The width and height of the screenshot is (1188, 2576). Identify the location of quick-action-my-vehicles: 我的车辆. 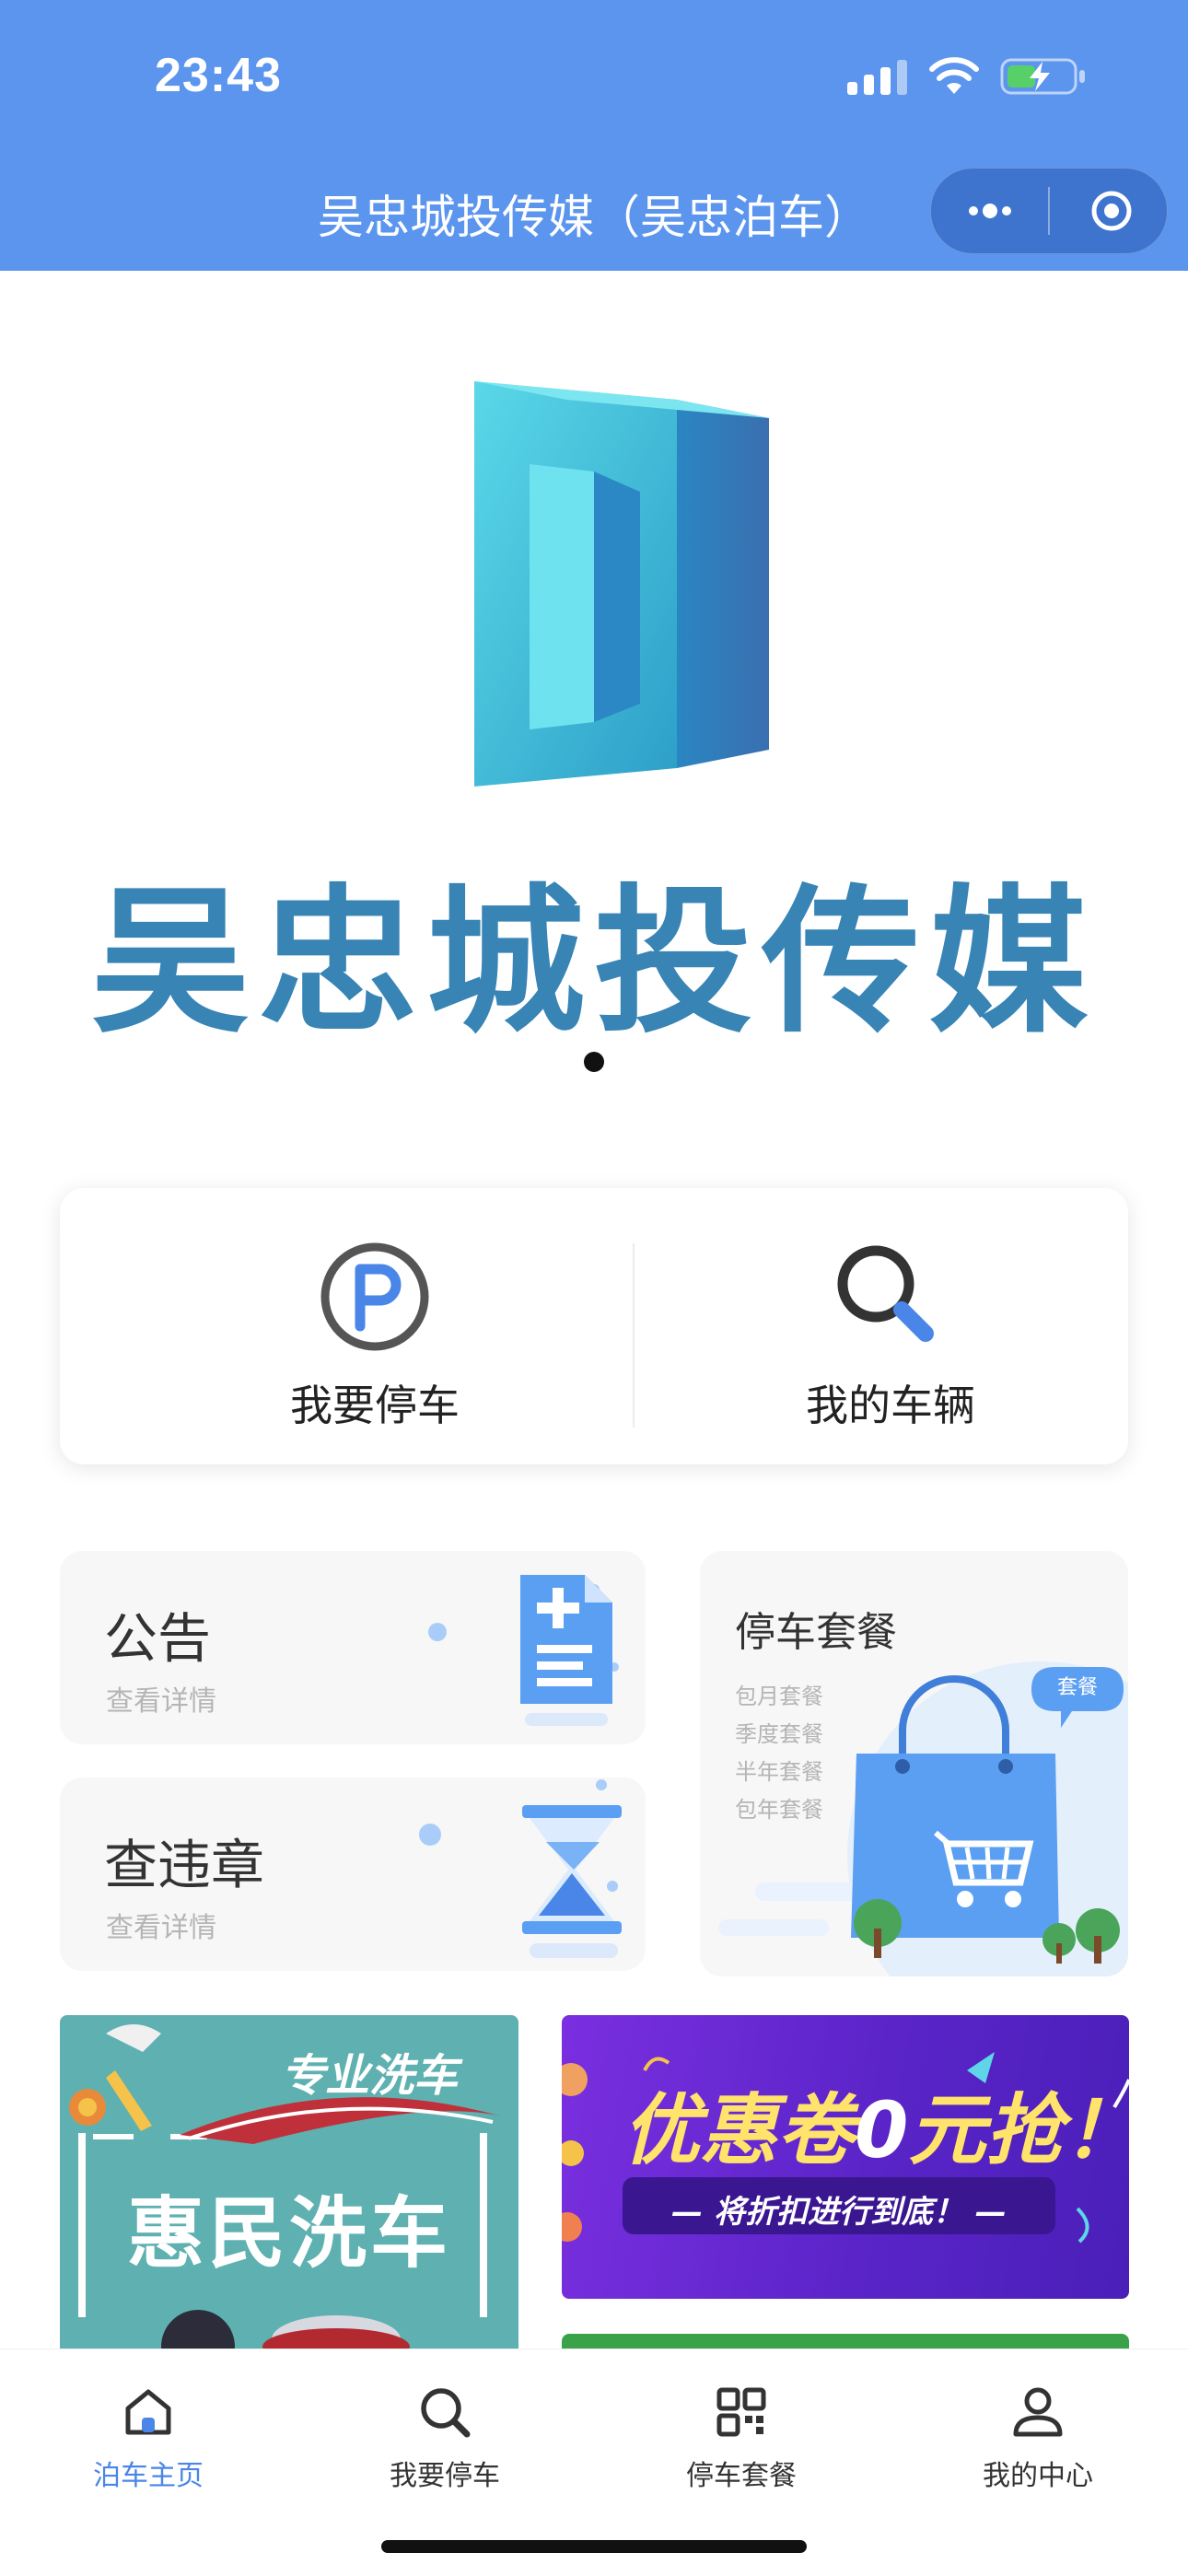
(890, 1326).